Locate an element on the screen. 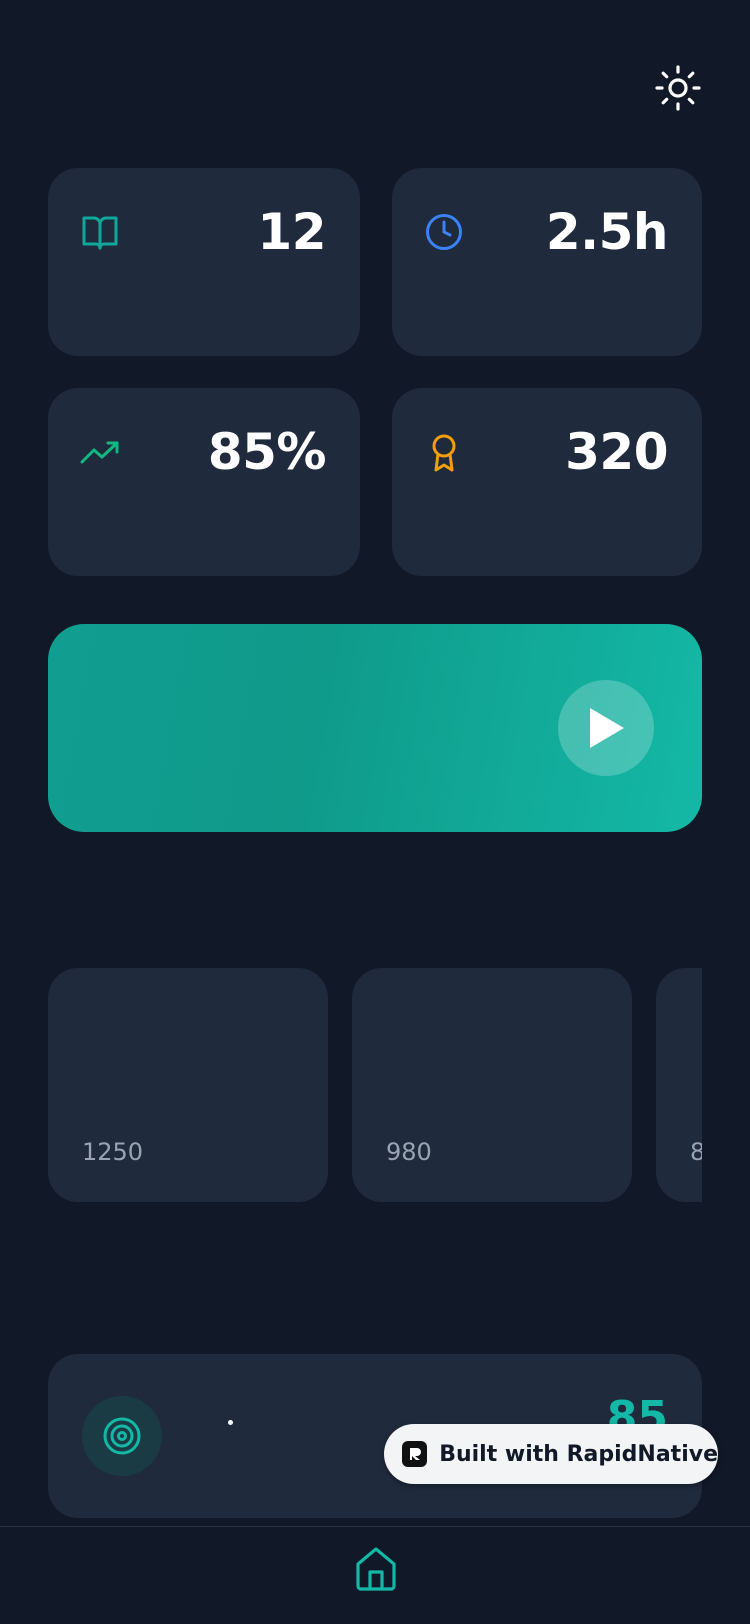  book-open-icon is located at coordinates (100, 233).